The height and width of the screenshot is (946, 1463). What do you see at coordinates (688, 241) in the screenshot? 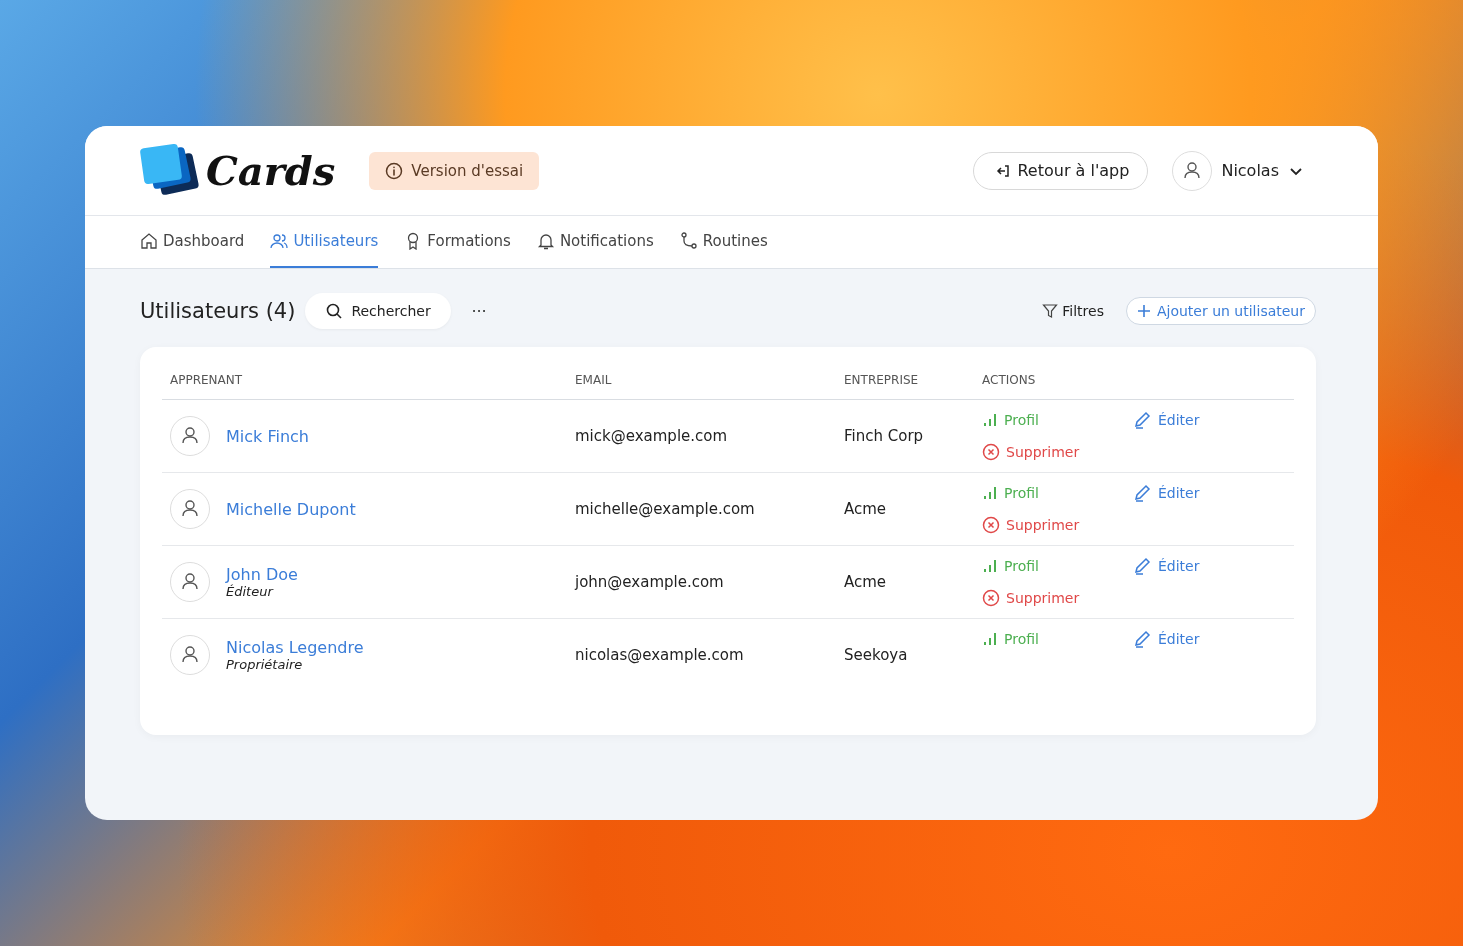
I see `route-icon` at bounding box center [688, 241].